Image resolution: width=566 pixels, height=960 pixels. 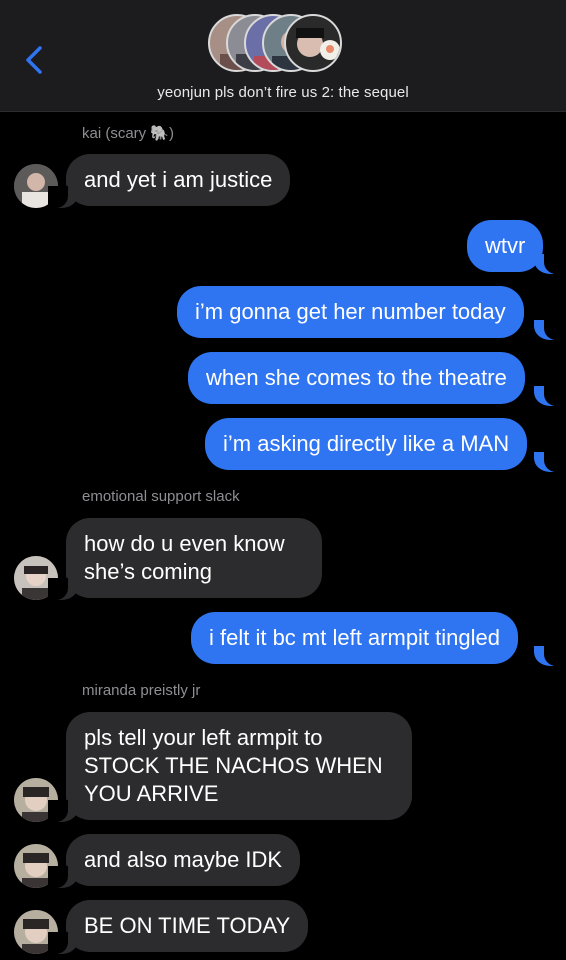 What do you see at coordinates (141, 690) in the screenshot?
I see `sender-name: miranda preistly jr` at bounding box center [141, 690].